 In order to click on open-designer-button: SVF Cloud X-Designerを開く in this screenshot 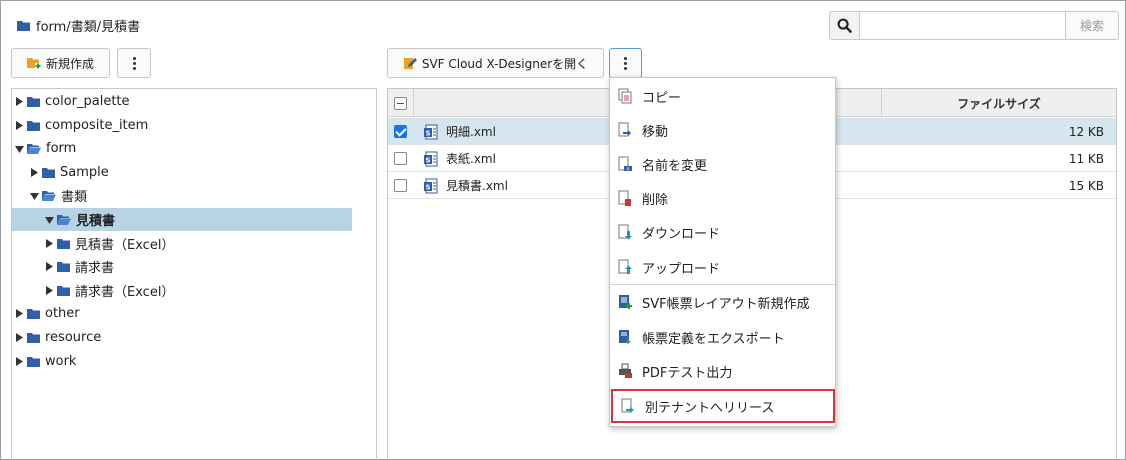, I will do `click(495, 63)`.